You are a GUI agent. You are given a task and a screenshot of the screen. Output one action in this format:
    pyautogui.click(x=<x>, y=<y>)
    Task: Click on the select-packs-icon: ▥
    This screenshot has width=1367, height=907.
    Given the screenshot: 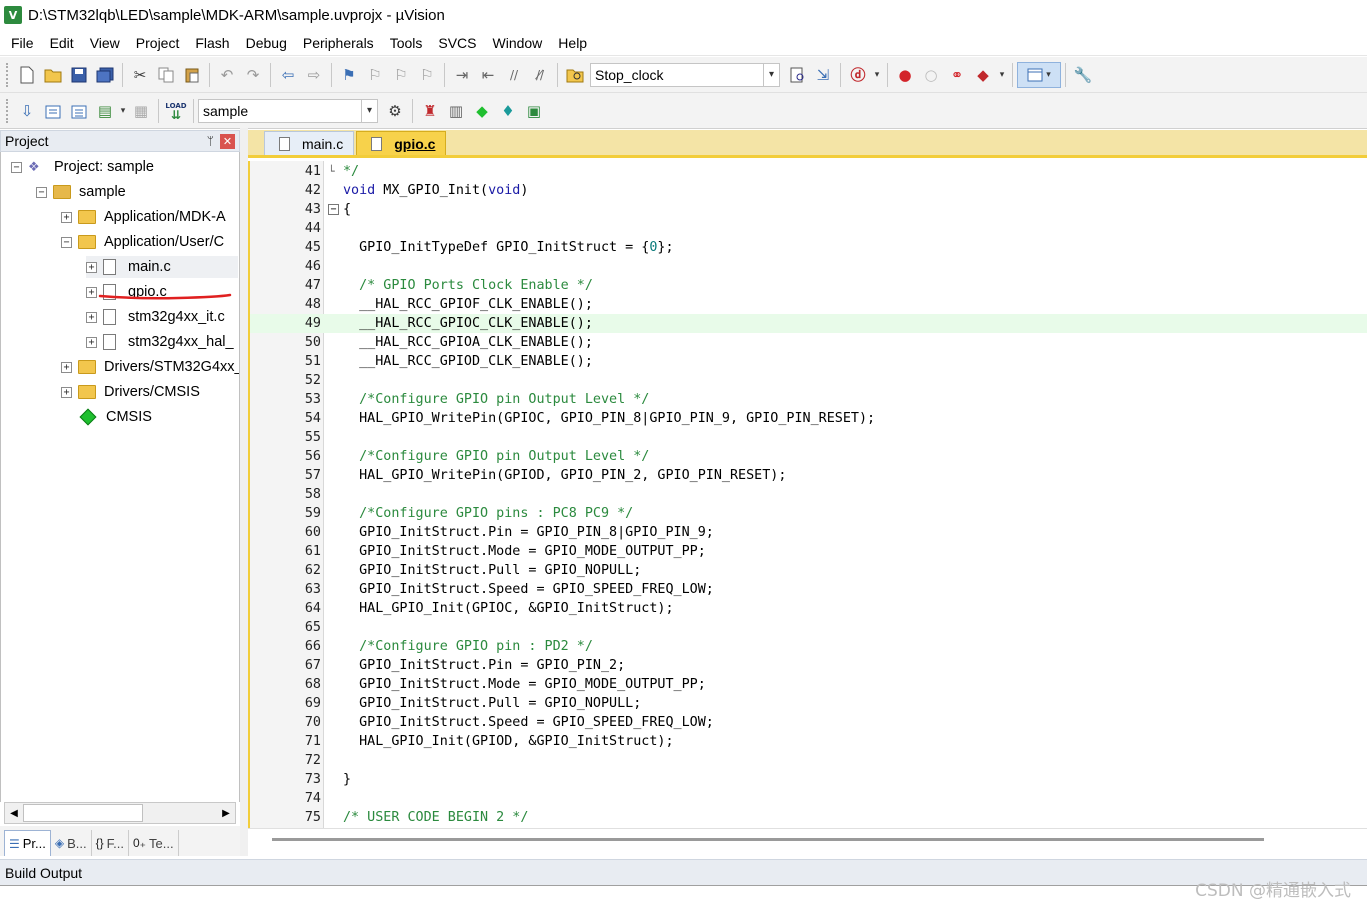 What is the action you would take?
    pyautogui.click(x=456, y=111)
    